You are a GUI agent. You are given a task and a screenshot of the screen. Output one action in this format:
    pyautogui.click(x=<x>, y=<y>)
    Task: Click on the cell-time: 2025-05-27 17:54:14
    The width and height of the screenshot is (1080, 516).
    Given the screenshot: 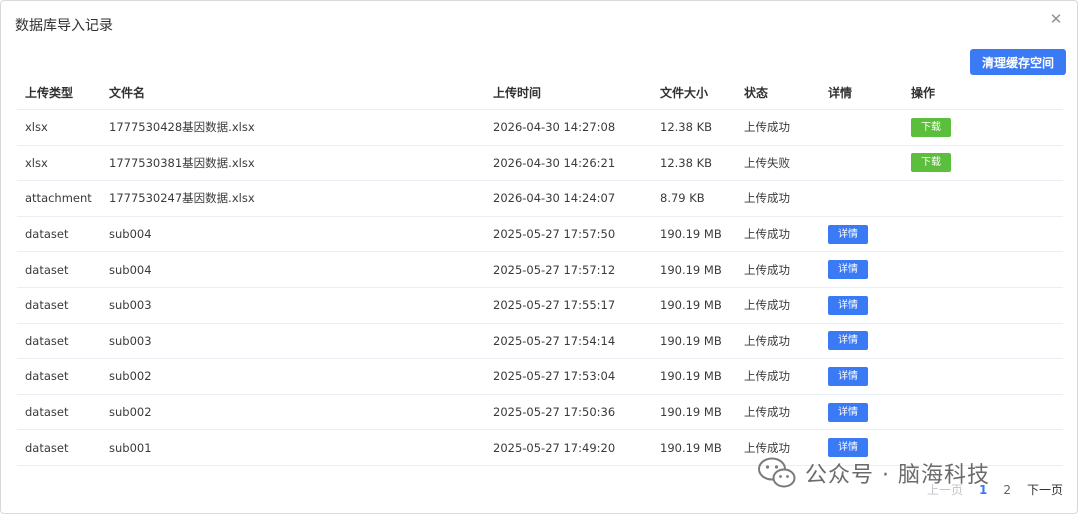 What is the action you would take?
    pyautogui.click(x=568, y=341)
    